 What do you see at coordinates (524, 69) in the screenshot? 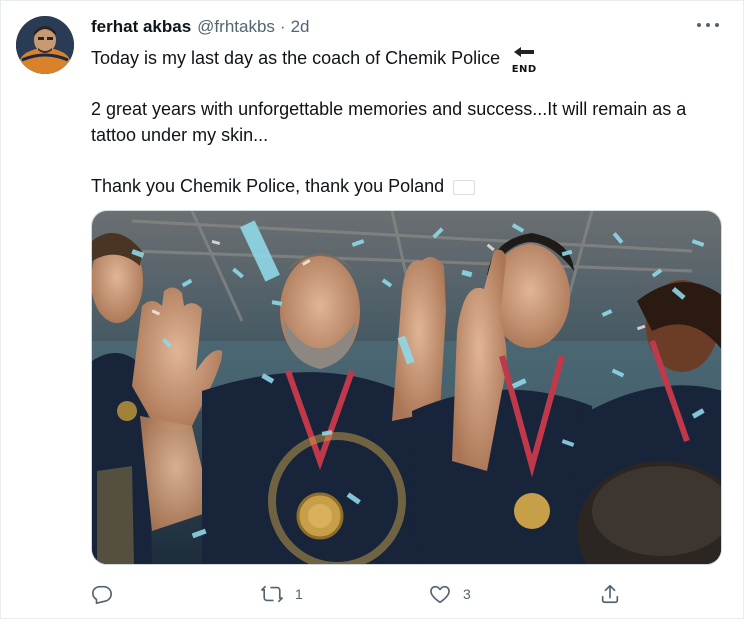
I see `end-emoji-label: END` at bounding box center [524, 69].